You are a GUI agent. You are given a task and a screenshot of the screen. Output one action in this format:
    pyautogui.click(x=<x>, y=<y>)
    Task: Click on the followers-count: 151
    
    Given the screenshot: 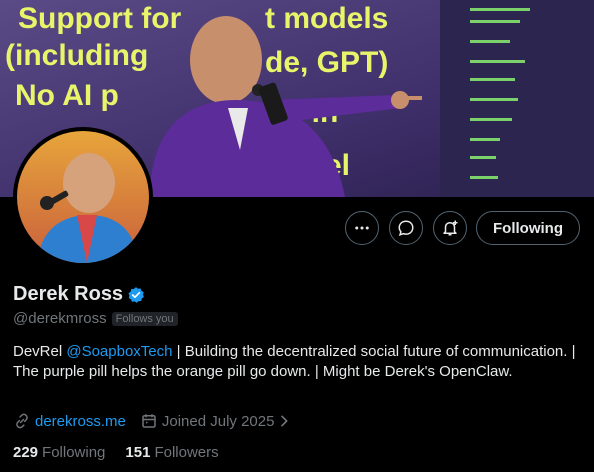 What is the action you would take?
    pyautogui.click(x=138, y=452)
    